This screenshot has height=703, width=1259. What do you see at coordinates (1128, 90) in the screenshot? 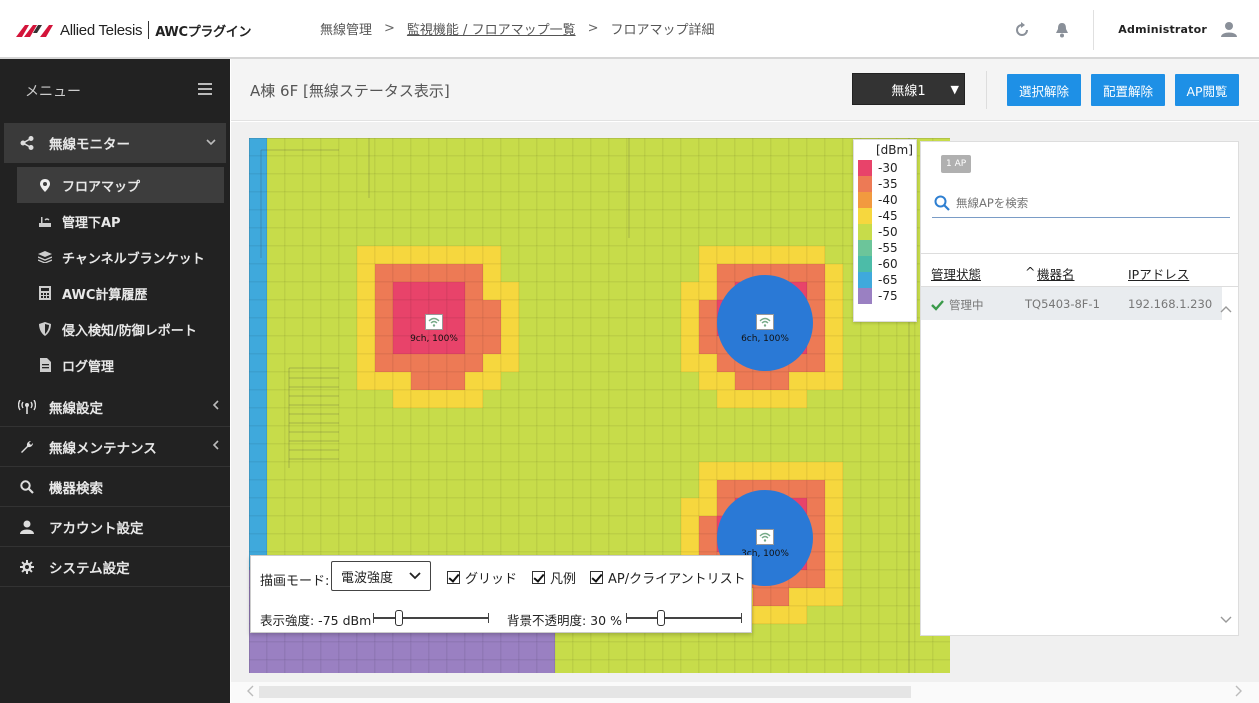
I see `unplace-button: 配置解除` at bounding box center [1128, 90].